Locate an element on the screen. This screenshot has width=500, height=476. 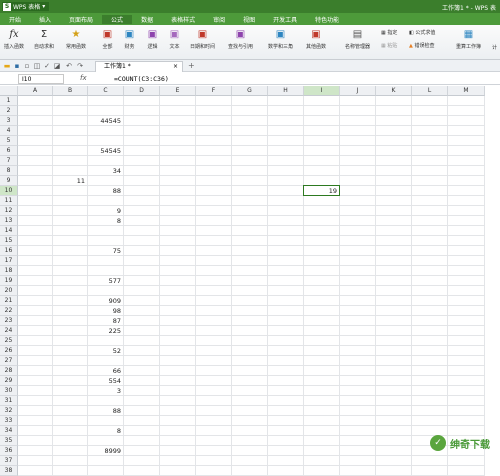
row-header-25: 25 is located at coordinates (9, 341).